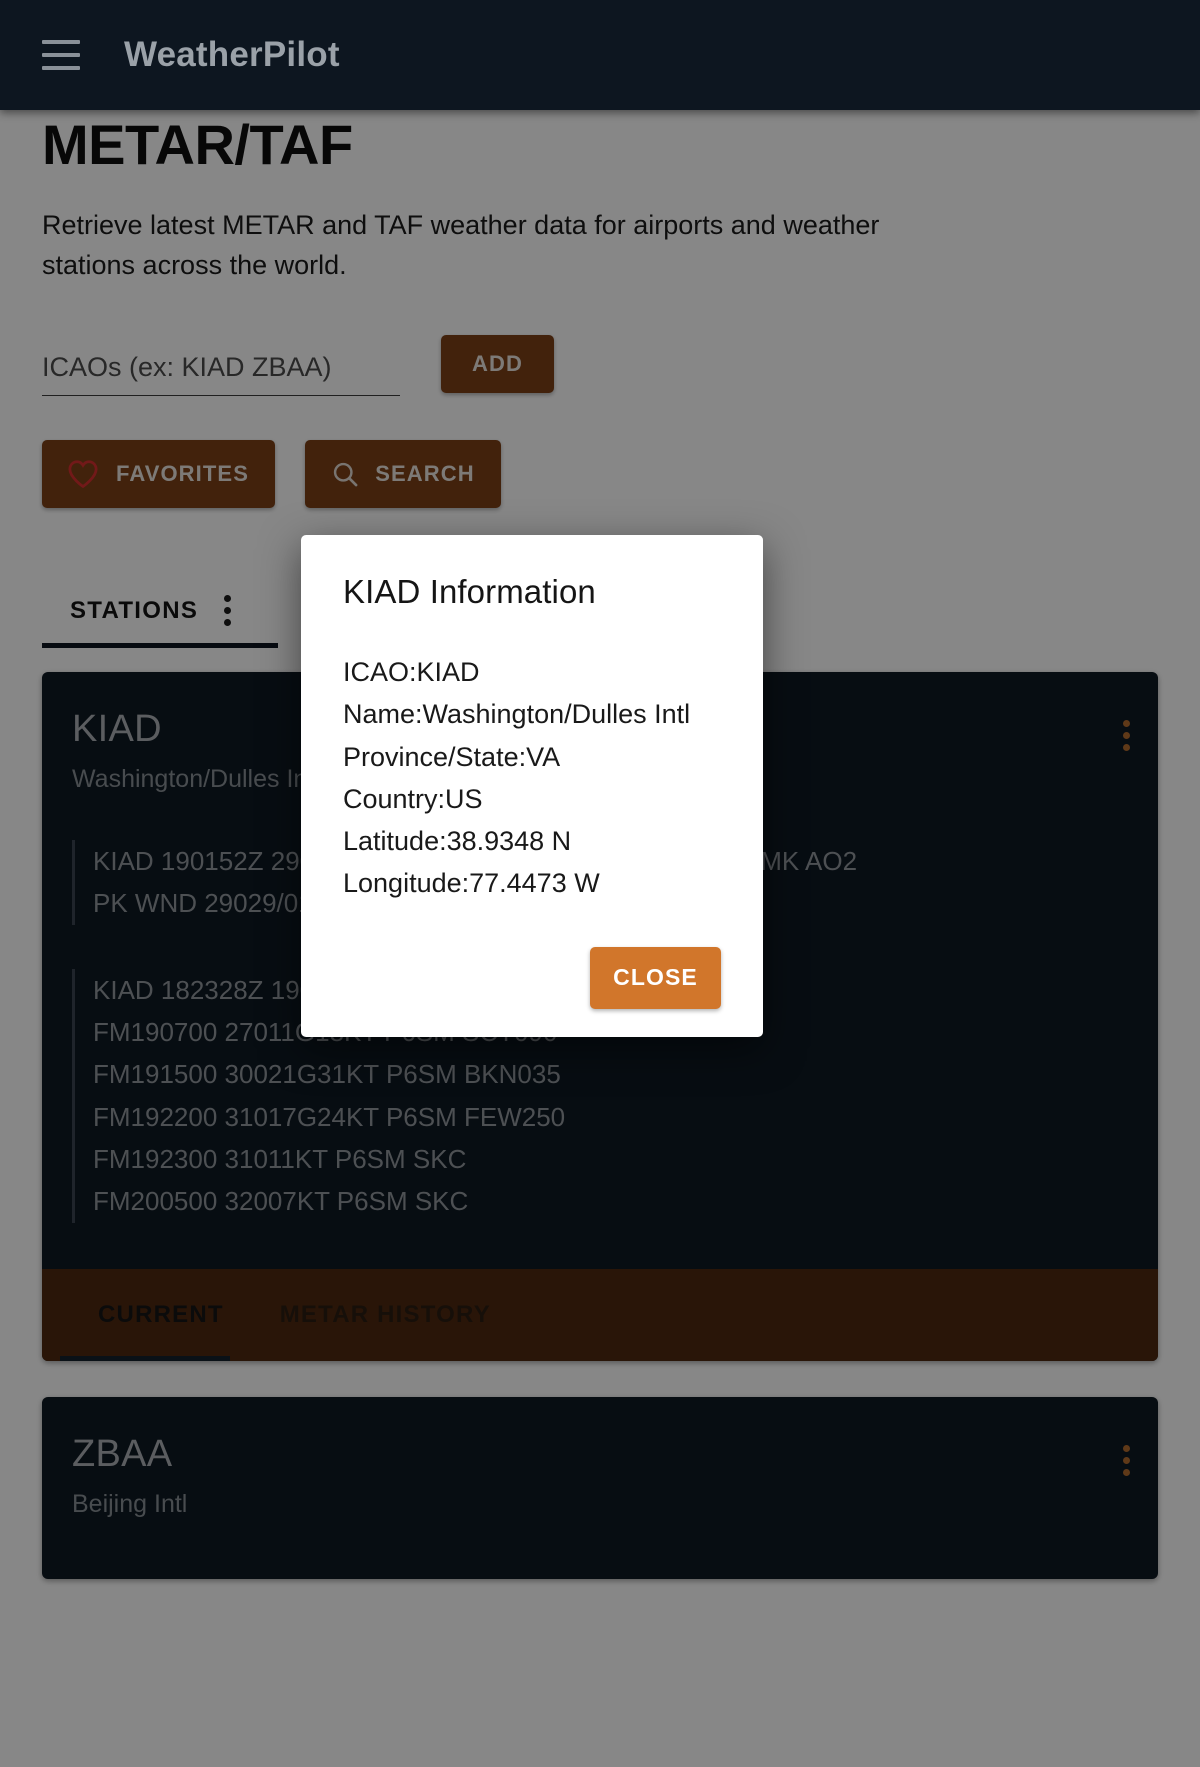  What do you see at coordinates (182, 473) in the screenshot?
I see `favorites-button-label: FAVORITES` at bounding box center [182, 473].